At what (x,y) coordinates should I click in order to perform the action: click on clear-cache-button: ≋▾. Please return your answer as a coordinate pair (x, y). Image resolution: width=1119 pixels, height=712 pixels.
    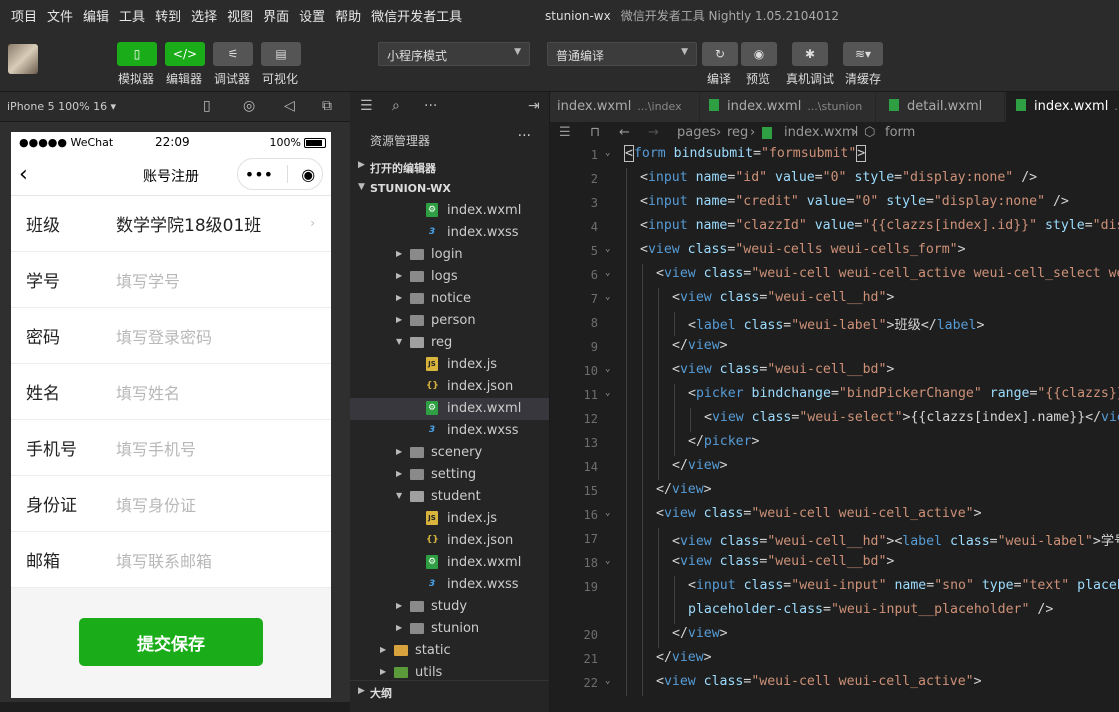
    Looking at the image, I should click on (863, 54).